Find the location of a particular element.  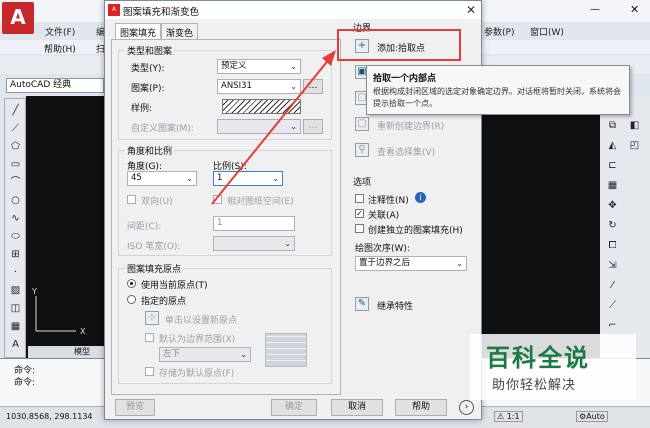

watermark: 百科全说 助你轻松解决 is located at coordinates (553, 367).